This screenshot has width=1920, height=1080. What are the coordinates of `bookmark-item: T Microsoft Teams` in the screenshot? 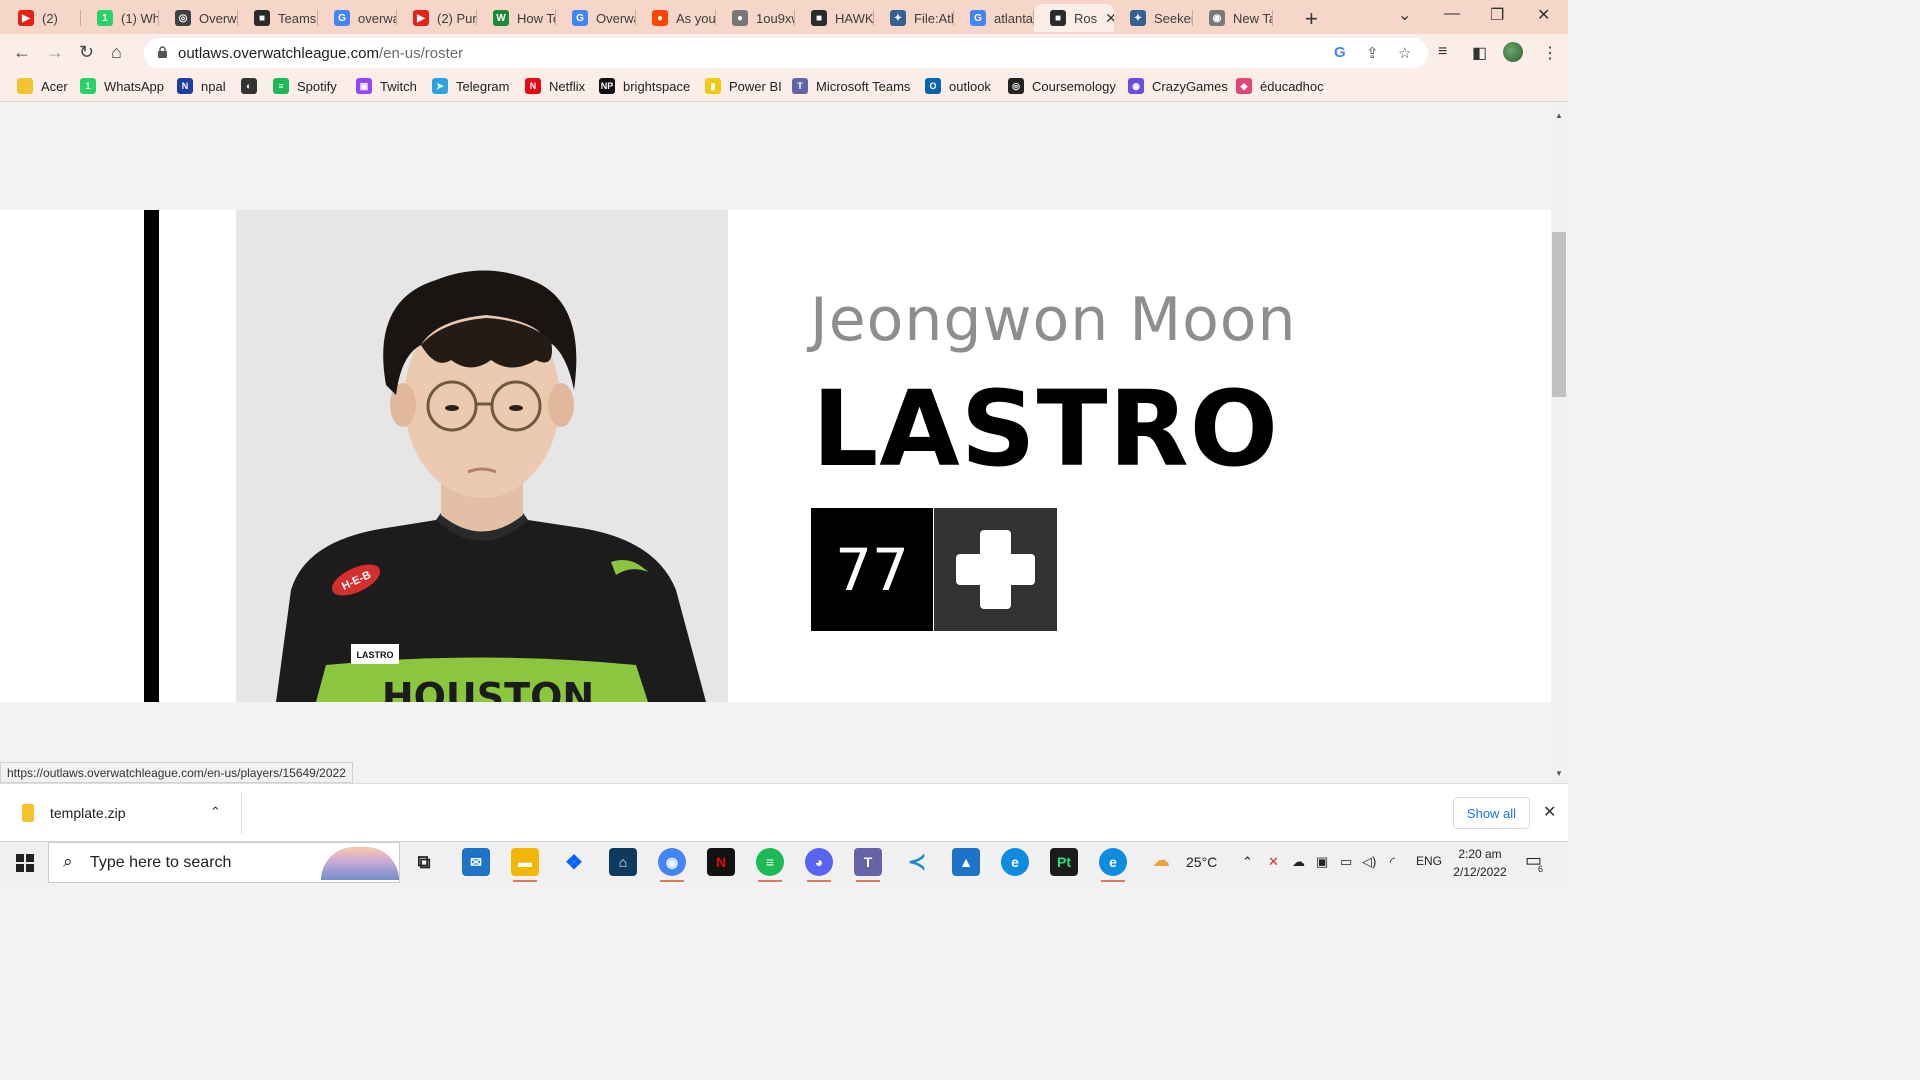 It's located at (851, 86).